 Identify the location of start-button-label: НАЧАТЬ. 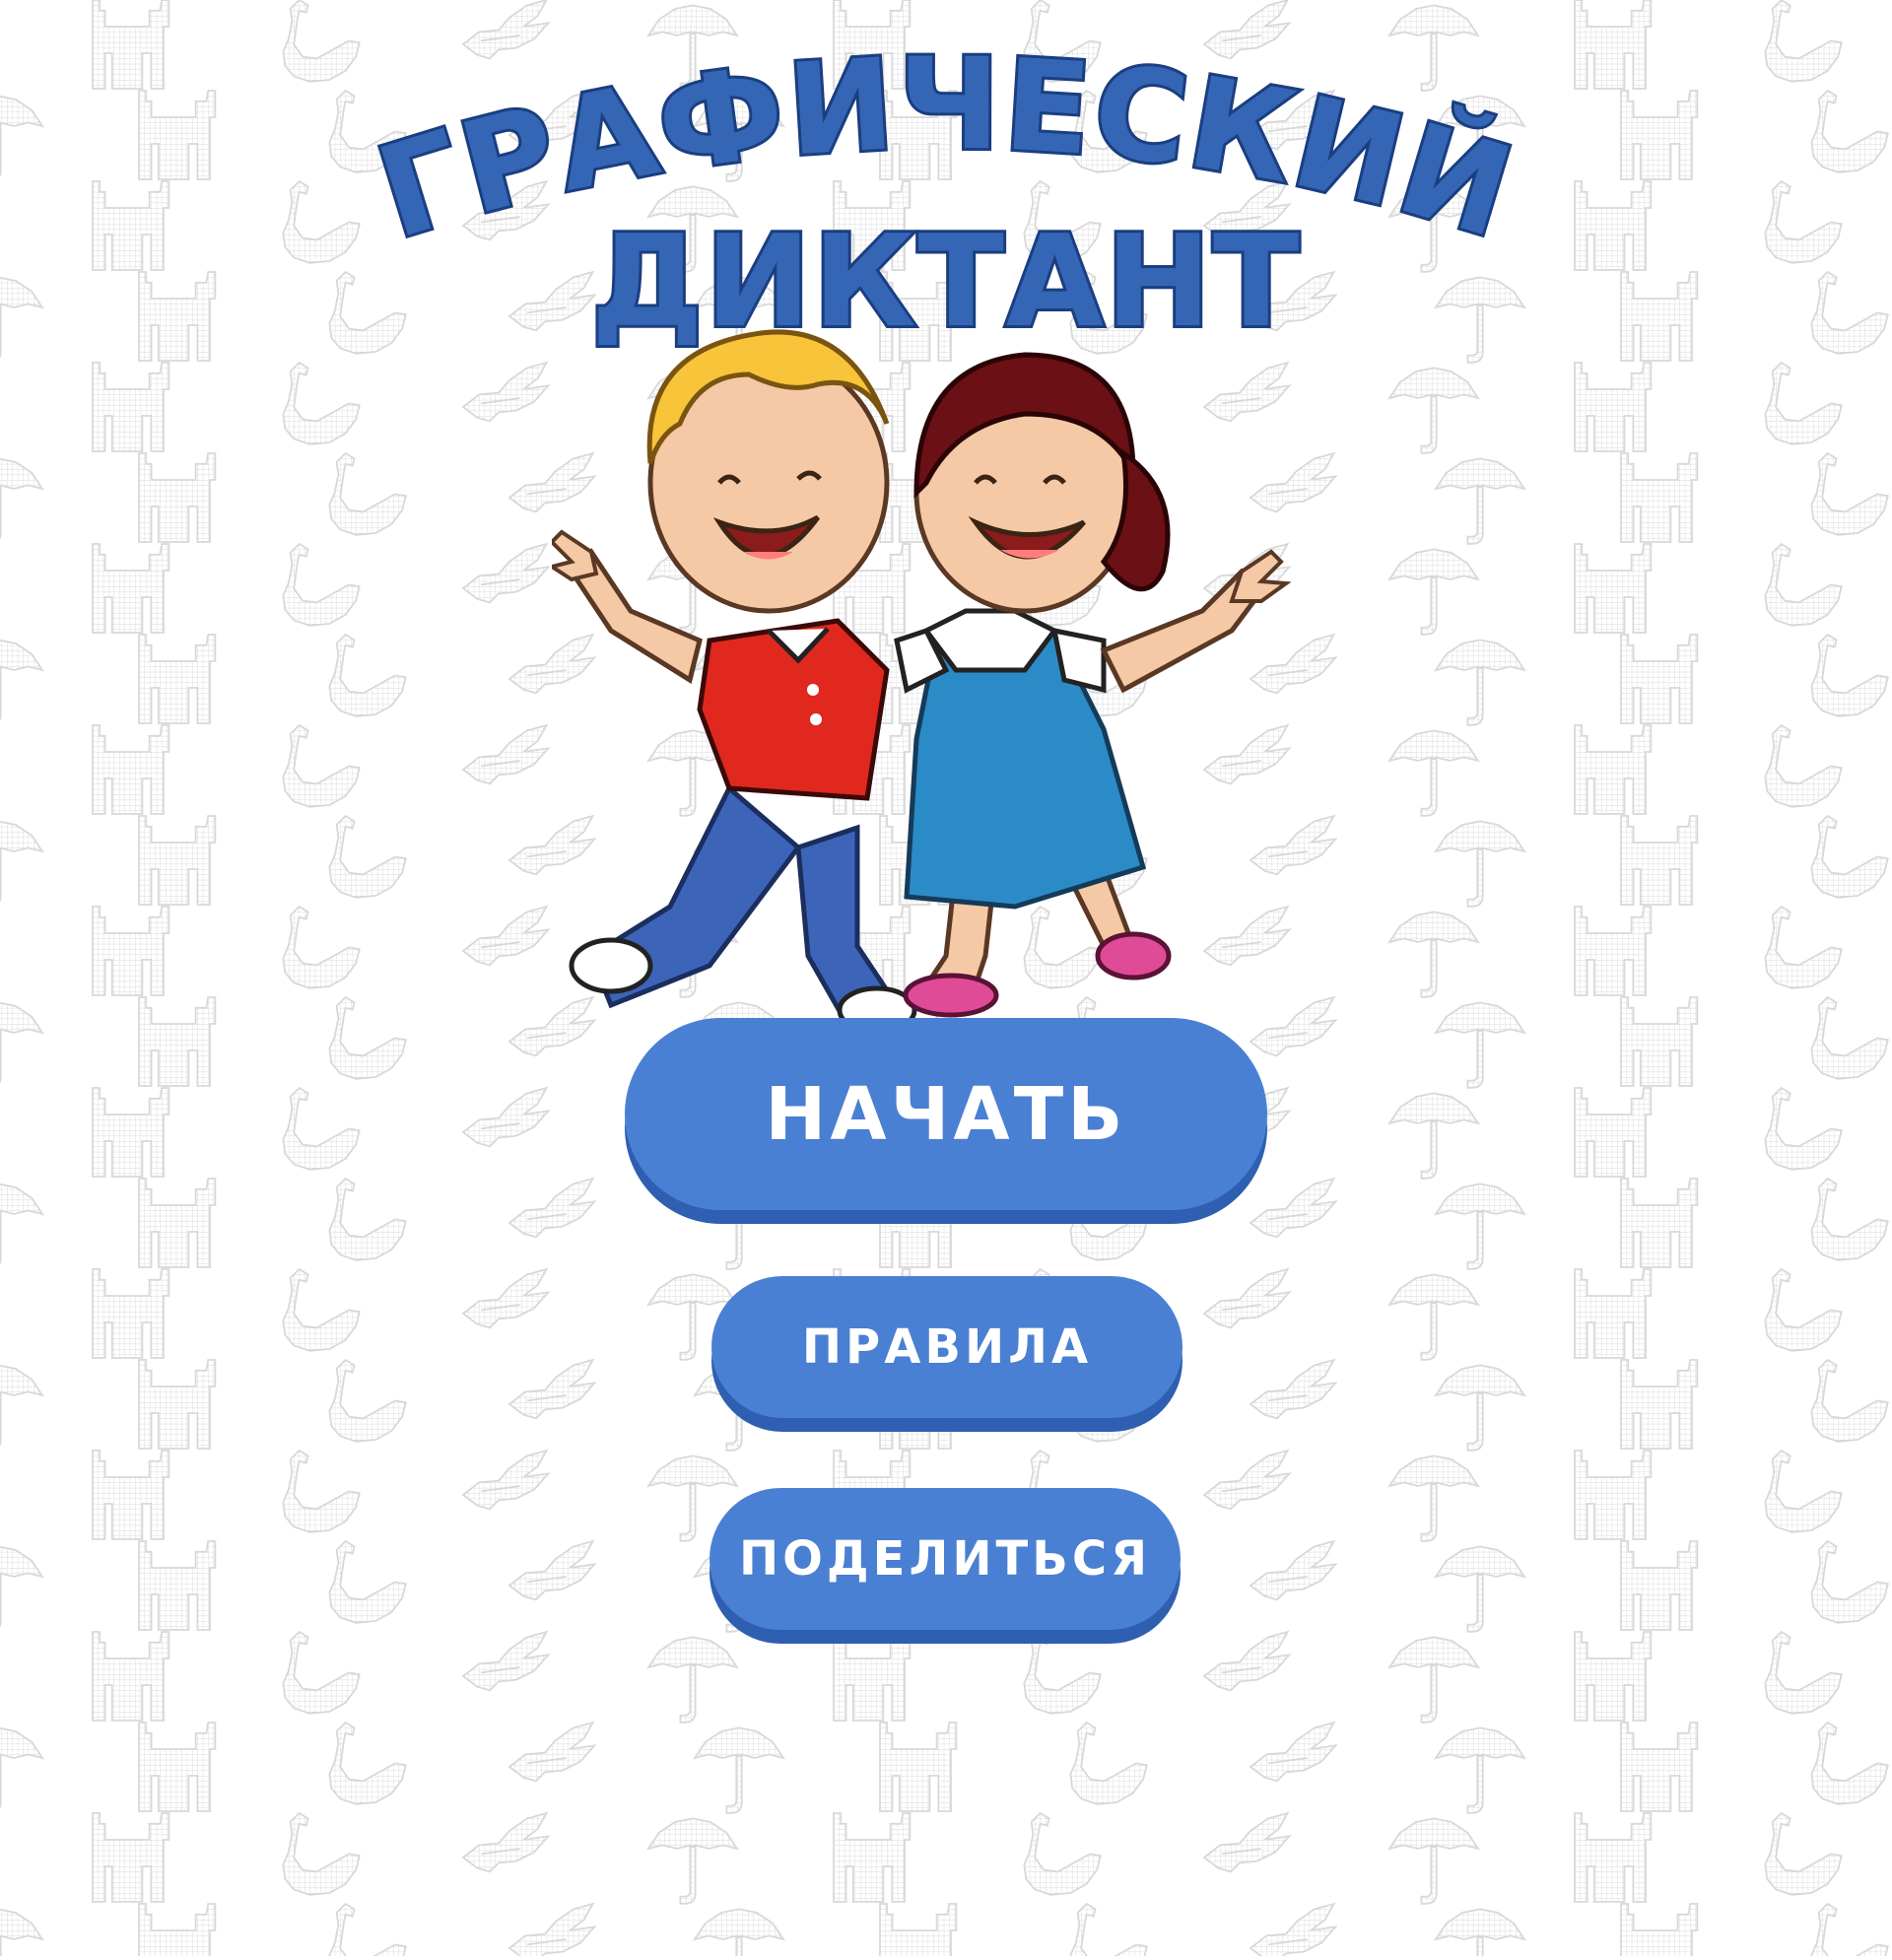
(946, 1114).